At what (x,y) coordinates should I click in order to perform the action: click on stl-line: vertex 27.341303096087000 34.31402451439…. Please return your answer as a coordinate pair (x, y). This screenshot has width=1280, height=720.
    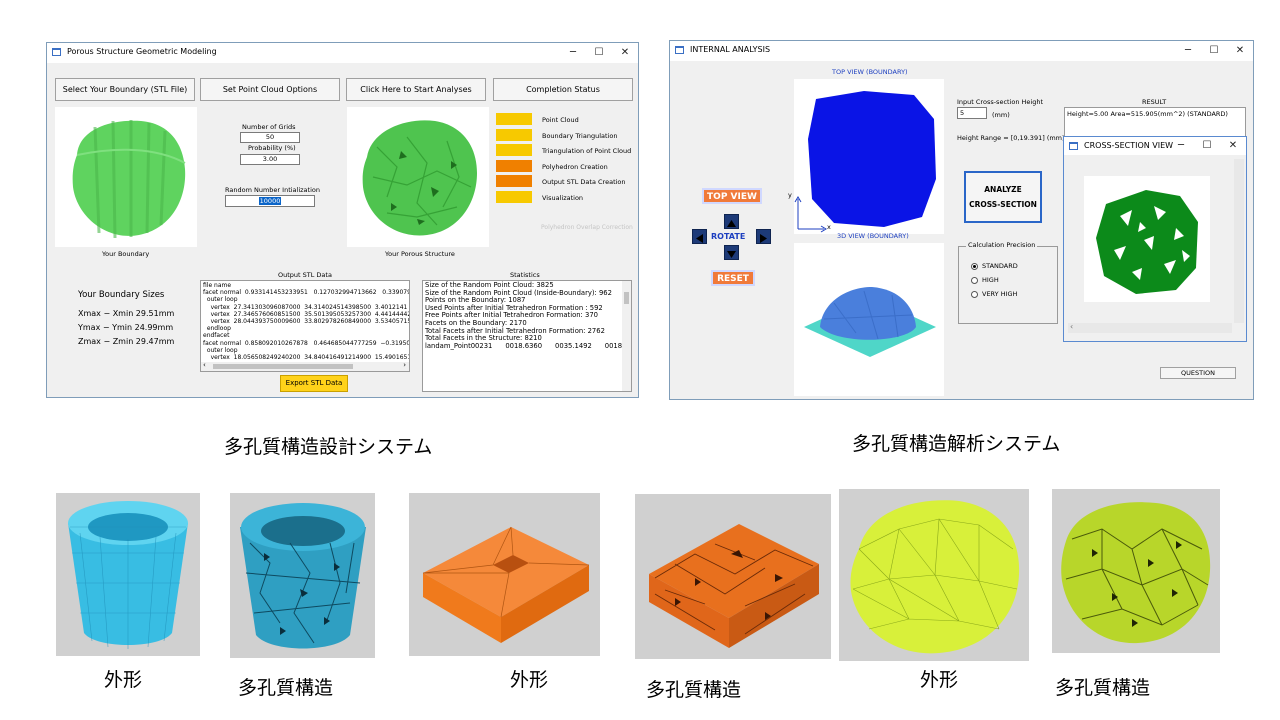
    Looking at the image, I should click on (306, 307).